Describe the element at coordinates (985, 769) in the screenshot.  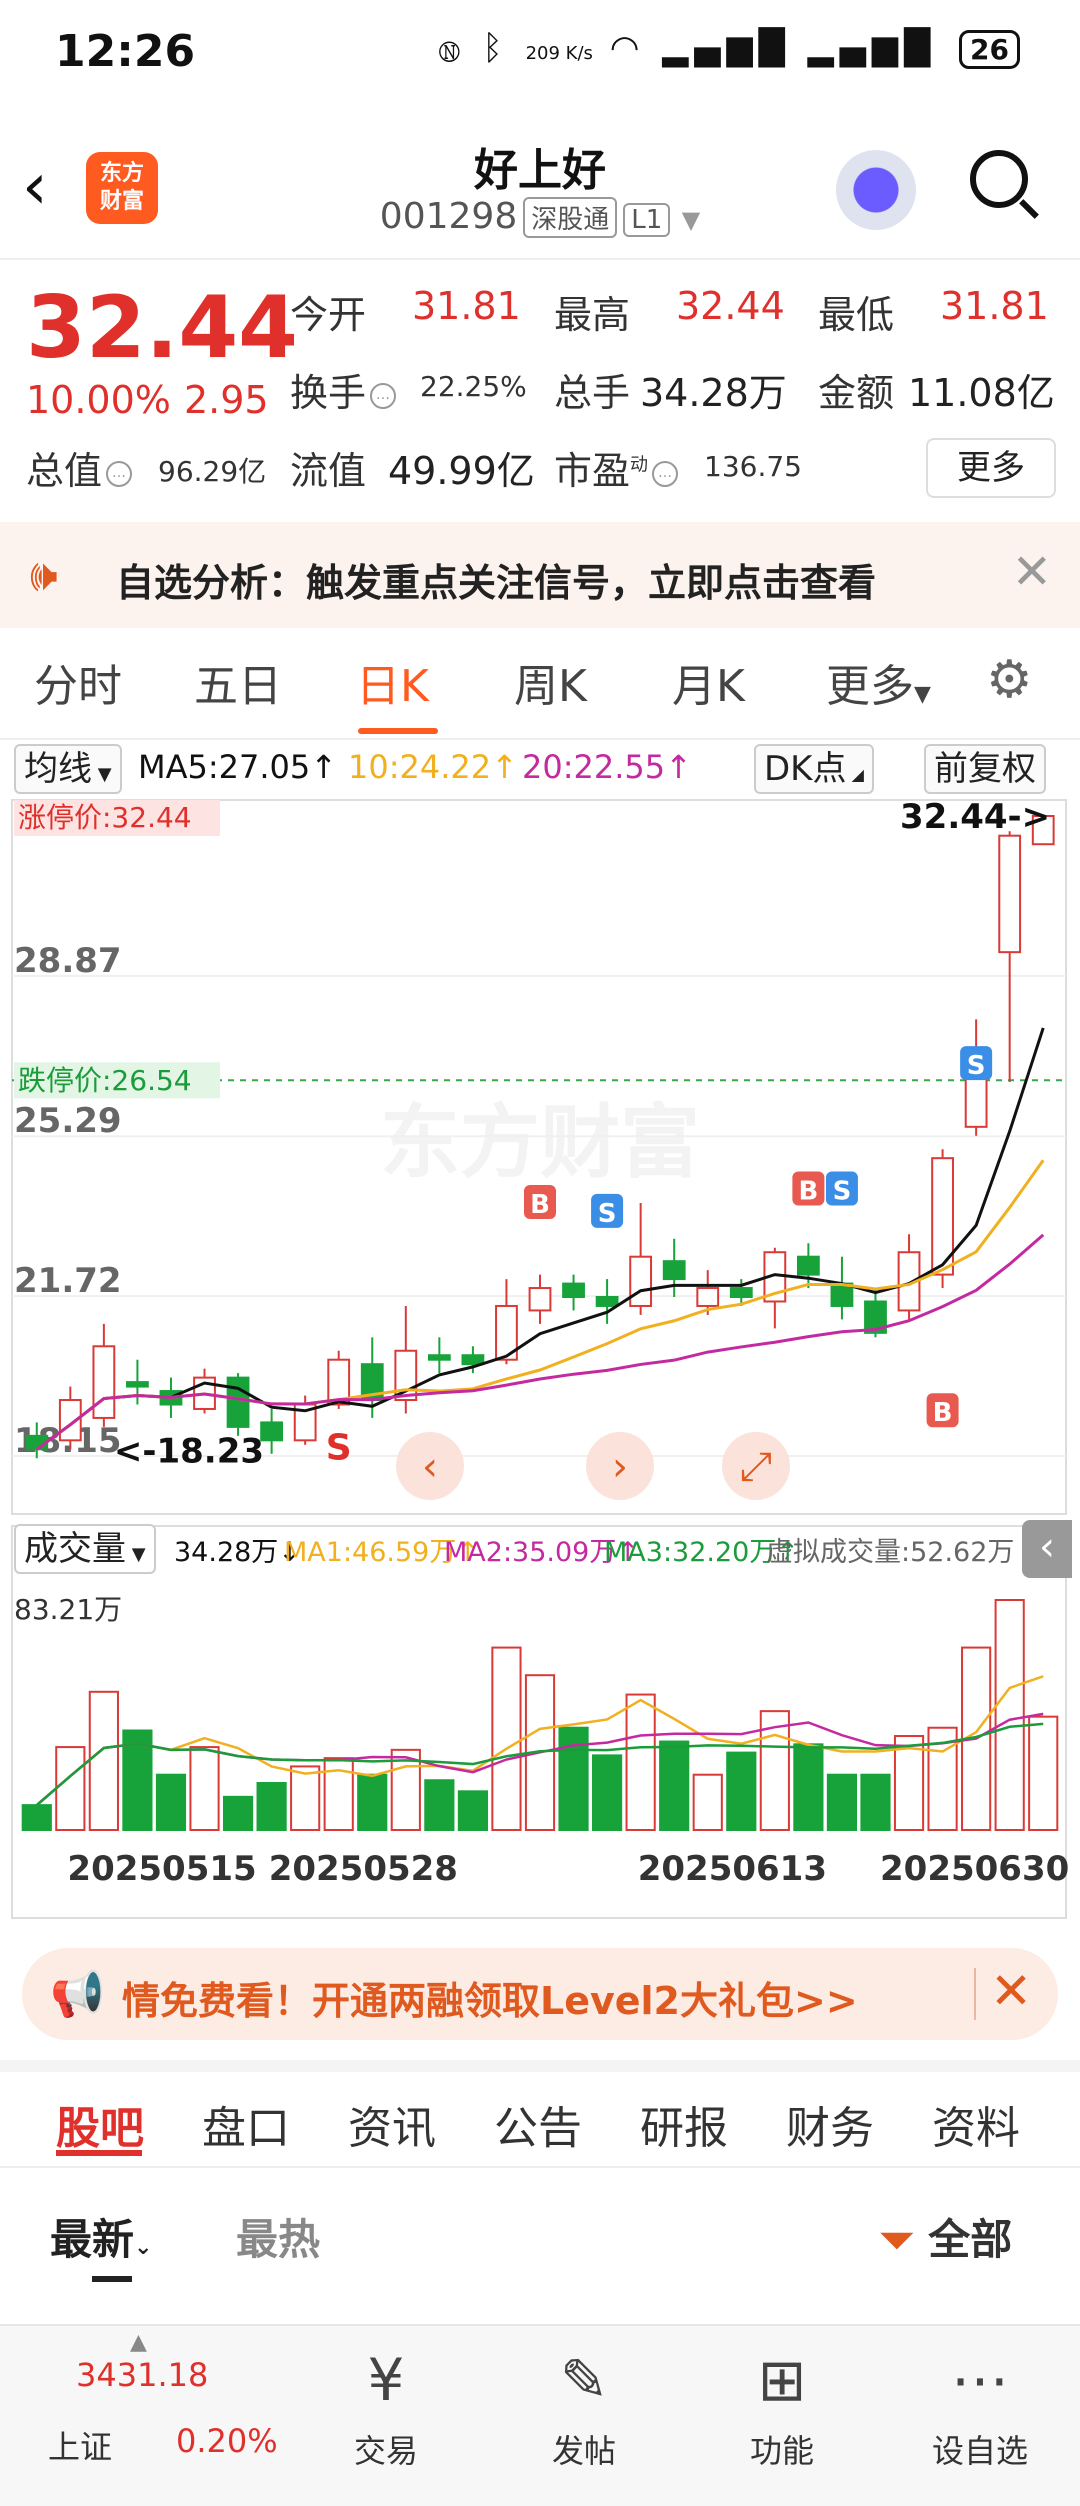
I see `adjust-select: 前复权` at that location.